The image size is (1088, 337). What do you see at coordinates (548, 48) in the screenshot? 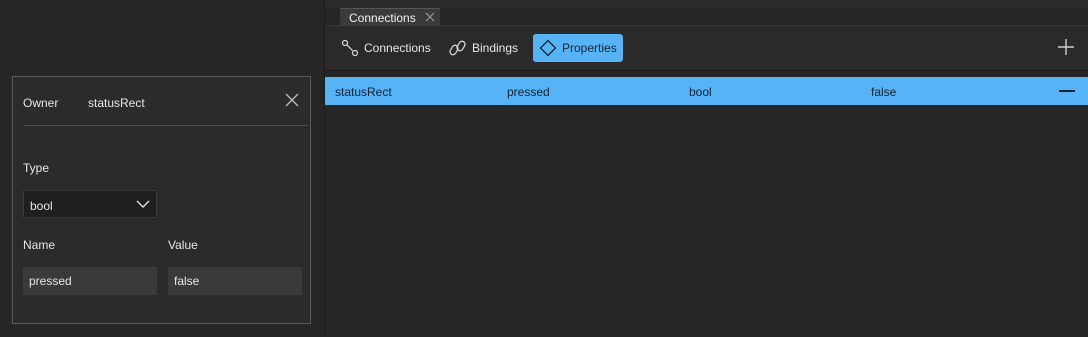
I see `diamond-icon` at bounding box center [548, 48].